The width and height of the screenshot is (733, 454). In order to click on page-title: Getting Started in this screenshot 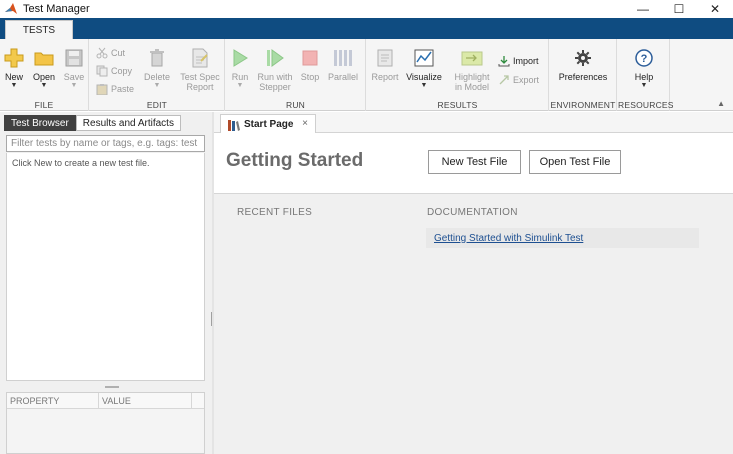, I will do `click(295, 160)`.